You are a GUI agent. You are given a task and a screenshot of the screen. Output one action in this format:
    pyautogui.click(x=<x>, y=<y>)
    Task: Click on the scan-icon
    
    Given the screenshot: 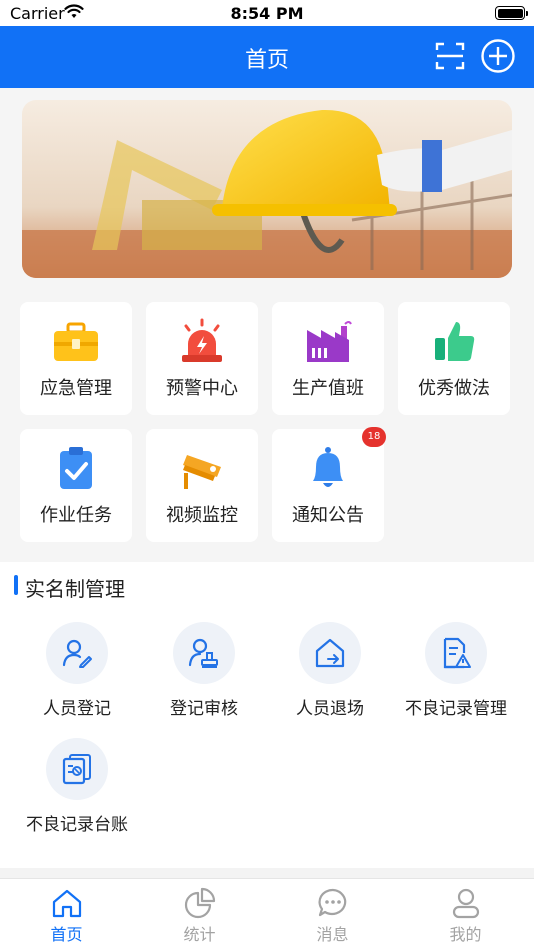 What is the action you would take?
    pyautogui.click(x=450, y=56)
    